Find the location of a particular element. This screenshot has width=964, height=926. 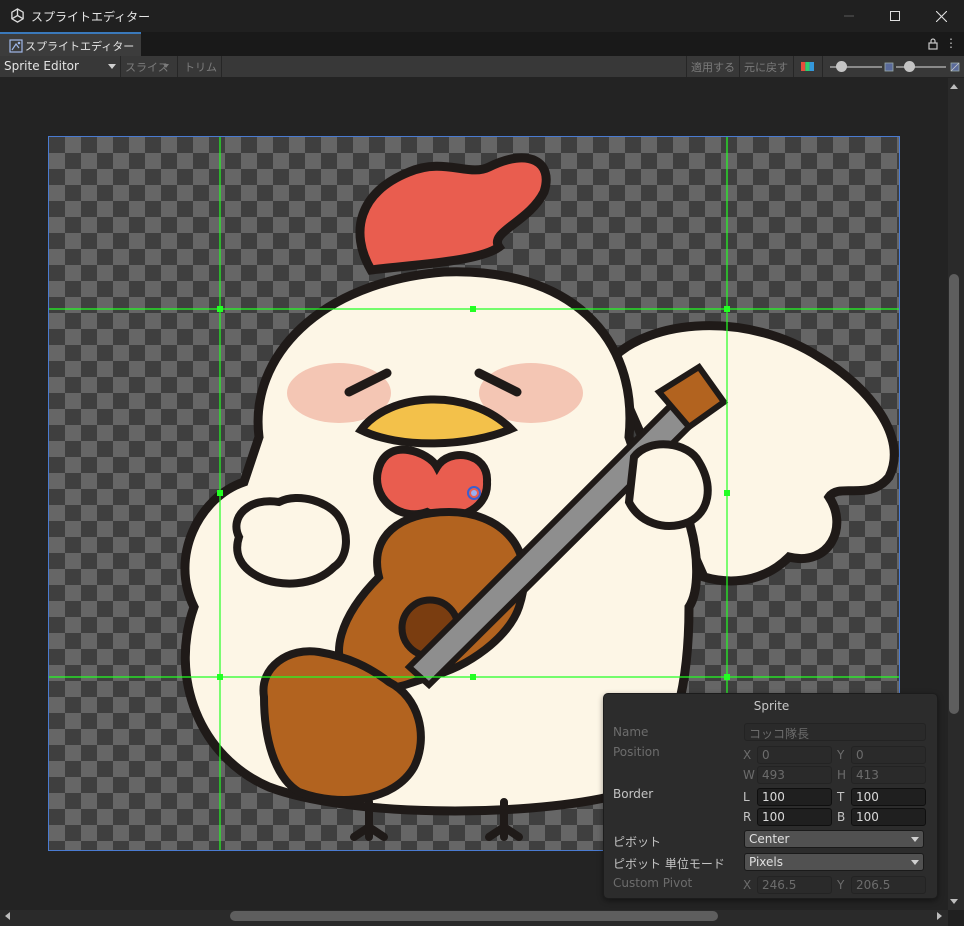

close-icon is located at coordinates (941, 16).